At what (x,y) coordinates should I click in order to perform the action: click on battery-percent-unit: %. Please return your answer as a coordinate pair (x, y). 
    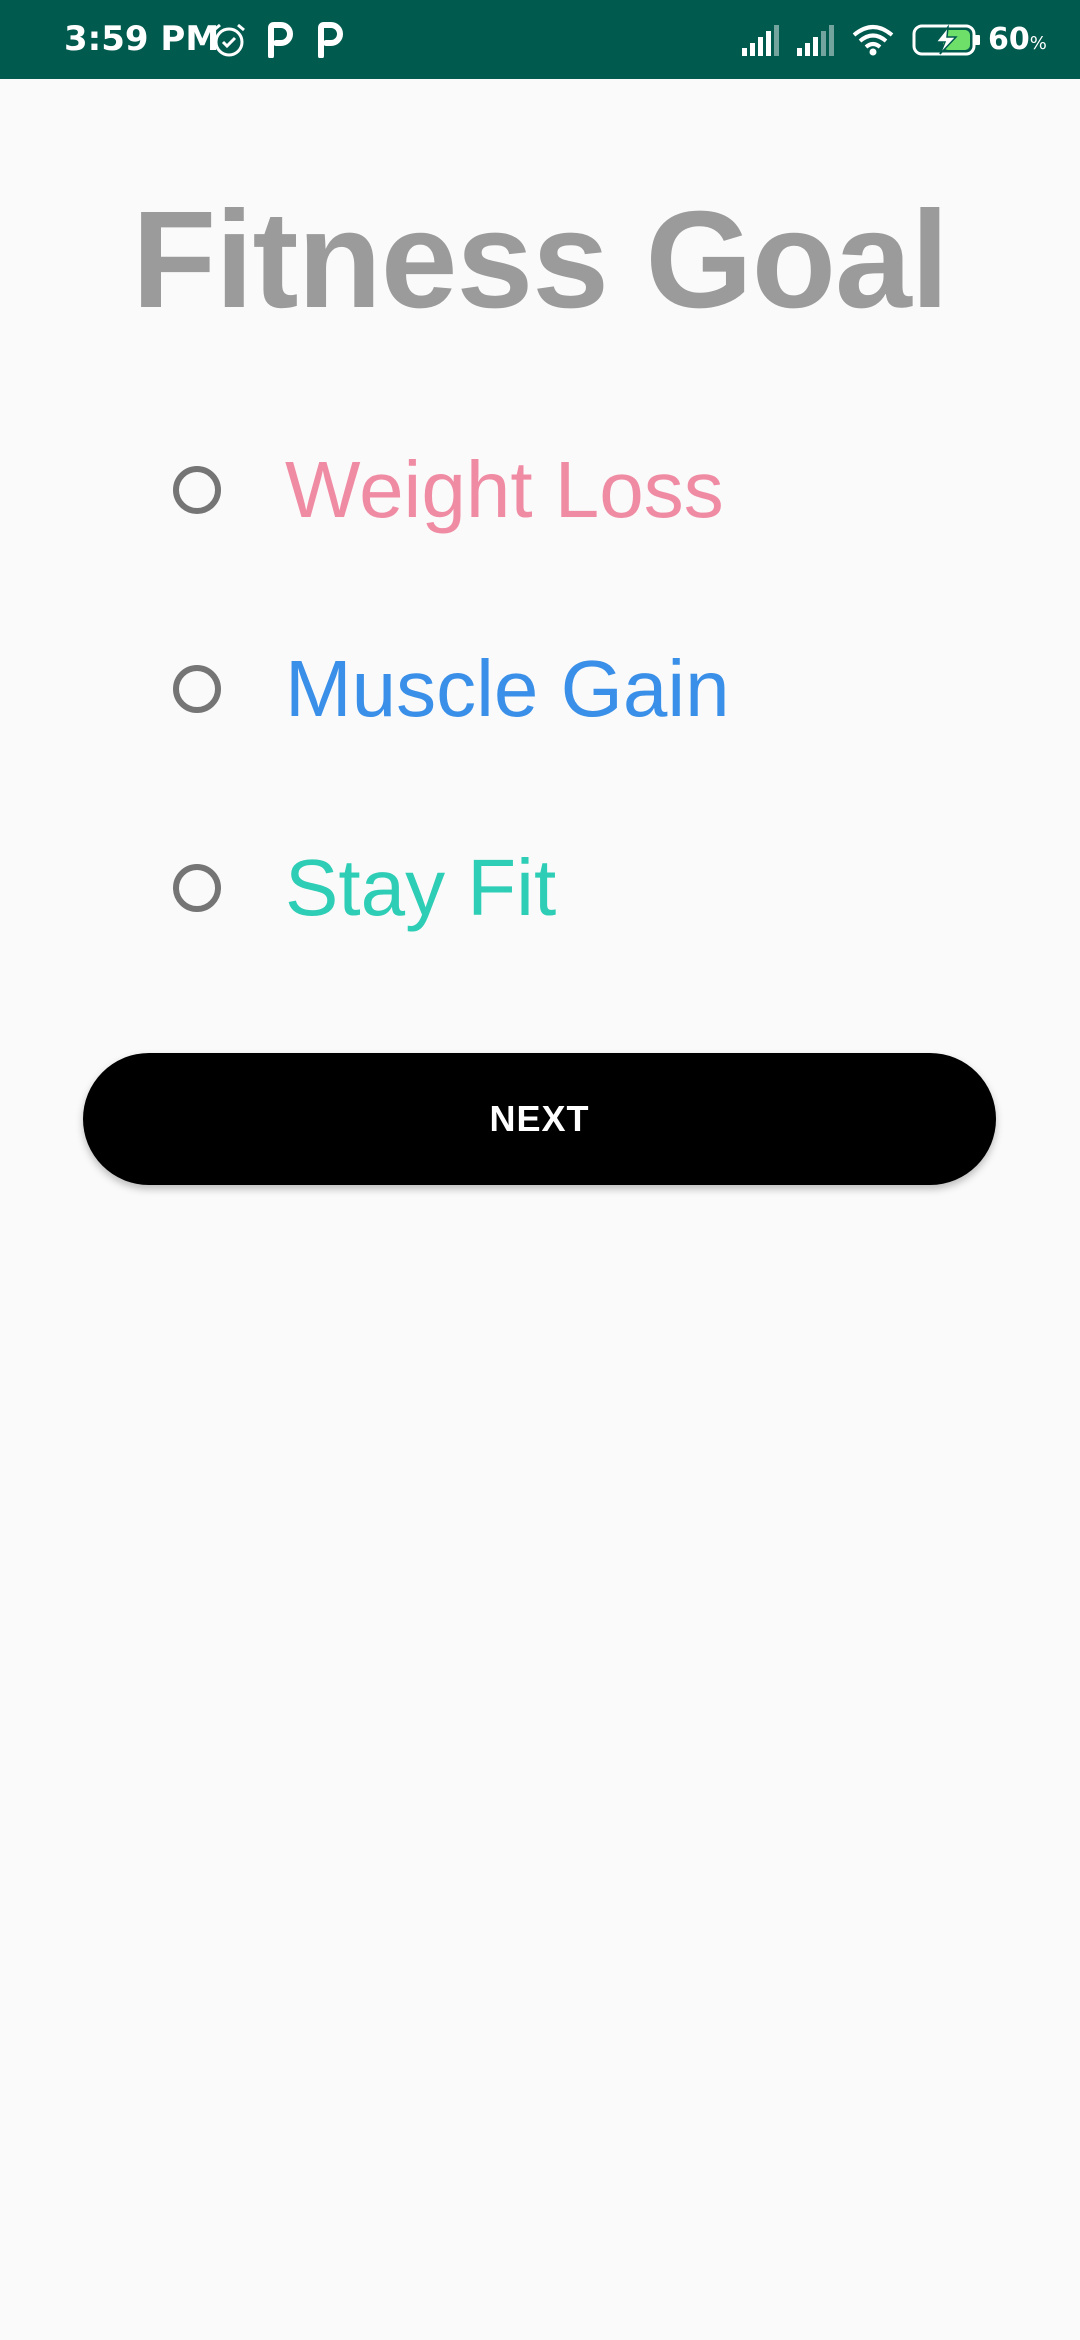
    Looking at the image, I should click on (1038, 43).